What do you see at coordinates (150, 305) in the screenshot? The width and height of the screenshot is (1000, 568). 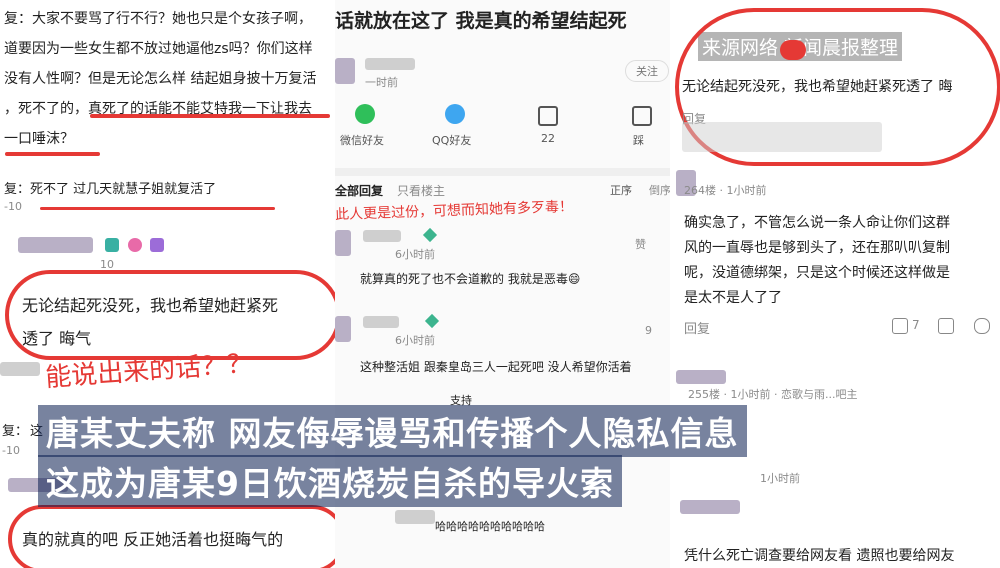 I see `quoted-comment: 无论结起死没死，我也希望她赶紧死` at bounding box center [150, 305].